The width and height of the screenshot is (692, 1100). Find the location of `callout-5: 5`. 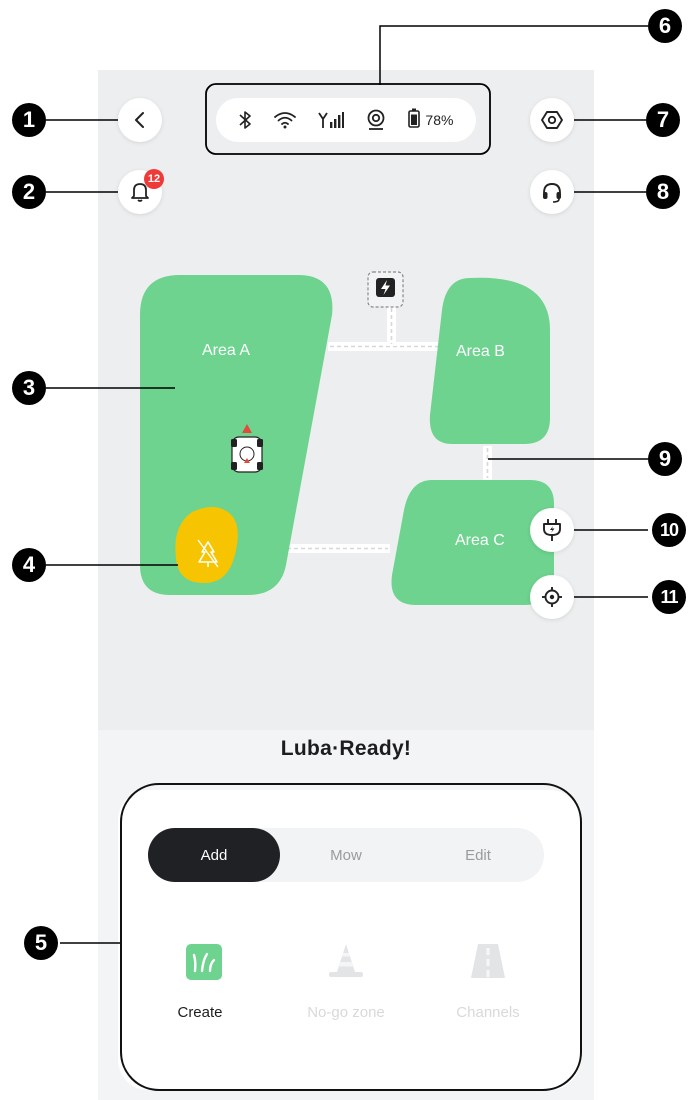

callout-5: 5 is located at coordinates (41, 943).